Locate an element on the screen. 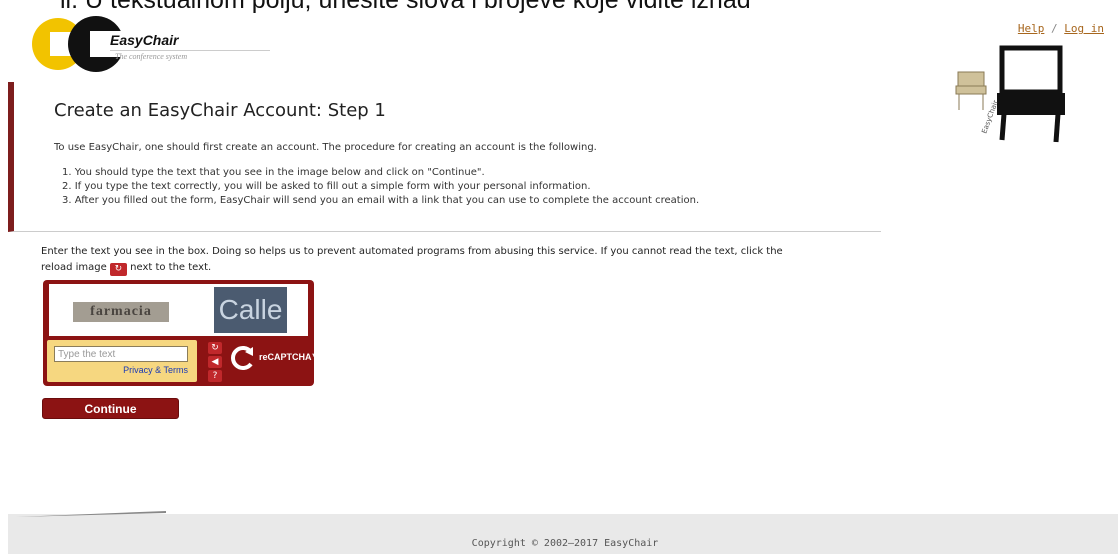 The width and height of the screenshot is (1118, 554). help-icon: ? is located at coordinates (215, 376).